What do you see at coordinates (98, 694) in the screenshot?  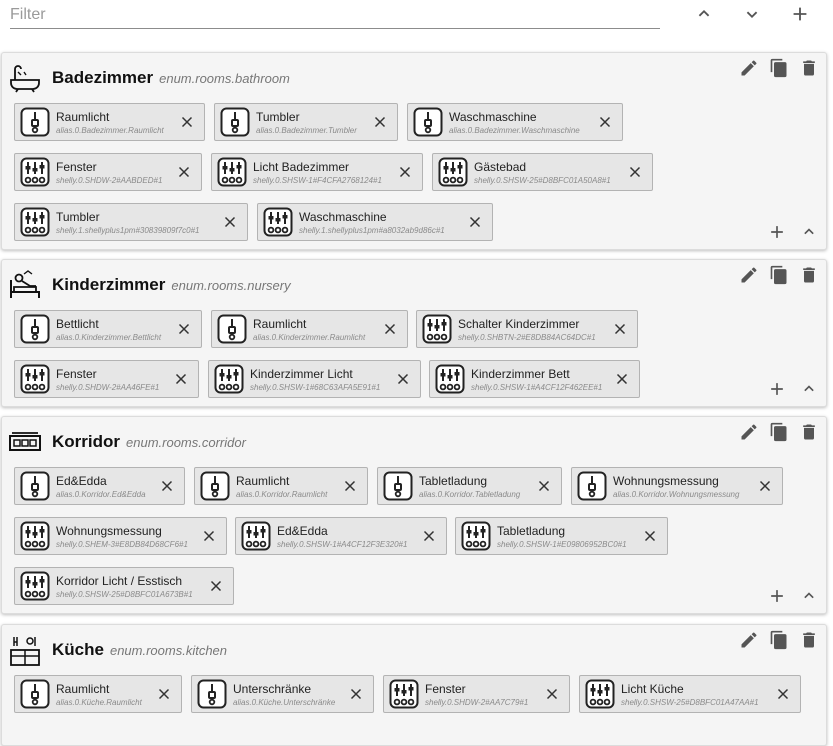 I see `device-chip: Raumlicht alias.0.Küche.Raumlicht` at bounding box center [98, 694].